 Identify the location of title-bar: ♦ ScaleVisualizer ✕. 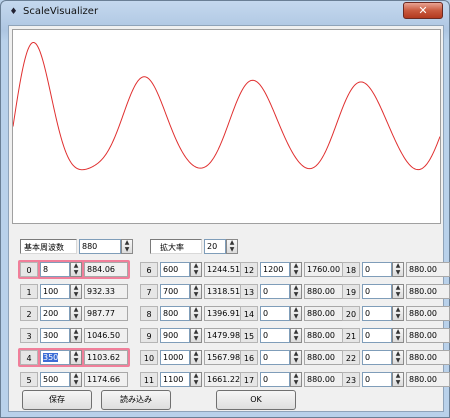
(225, 13).